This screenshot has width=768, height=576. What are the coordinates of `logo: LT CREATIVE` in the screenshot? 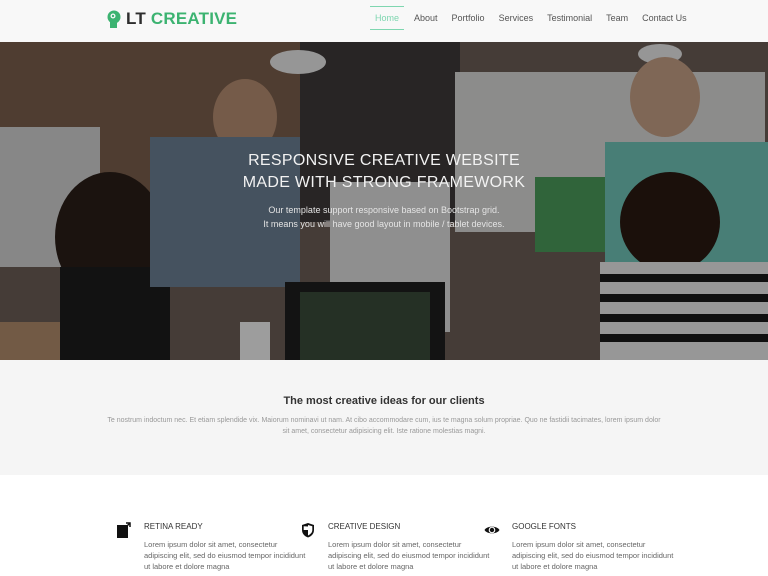 It's located at (171, 19).